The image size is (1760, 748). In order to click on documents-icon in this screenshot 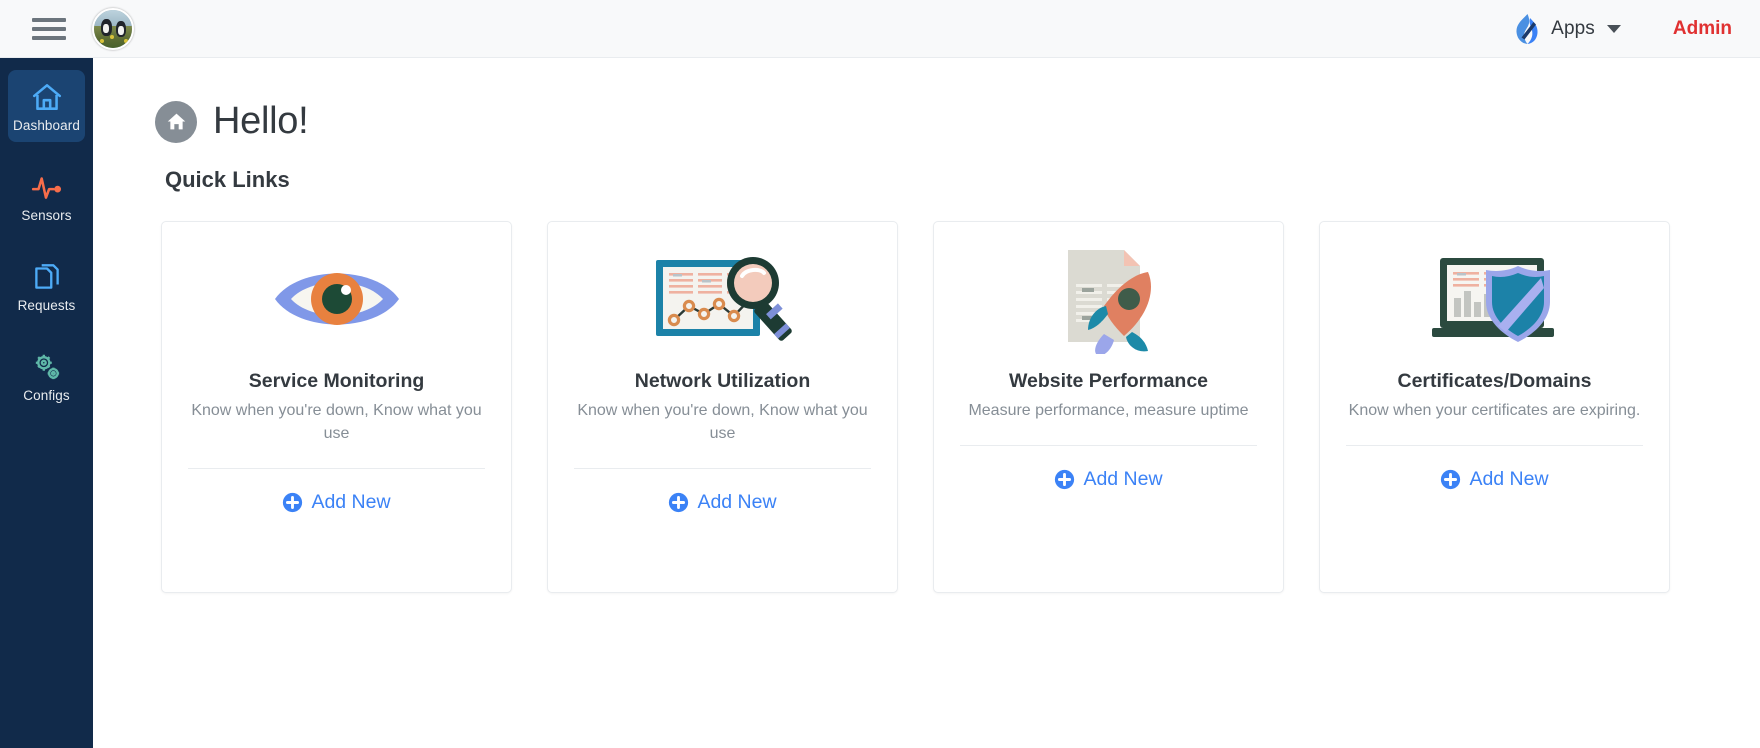, I will do `click(46, 276)`.